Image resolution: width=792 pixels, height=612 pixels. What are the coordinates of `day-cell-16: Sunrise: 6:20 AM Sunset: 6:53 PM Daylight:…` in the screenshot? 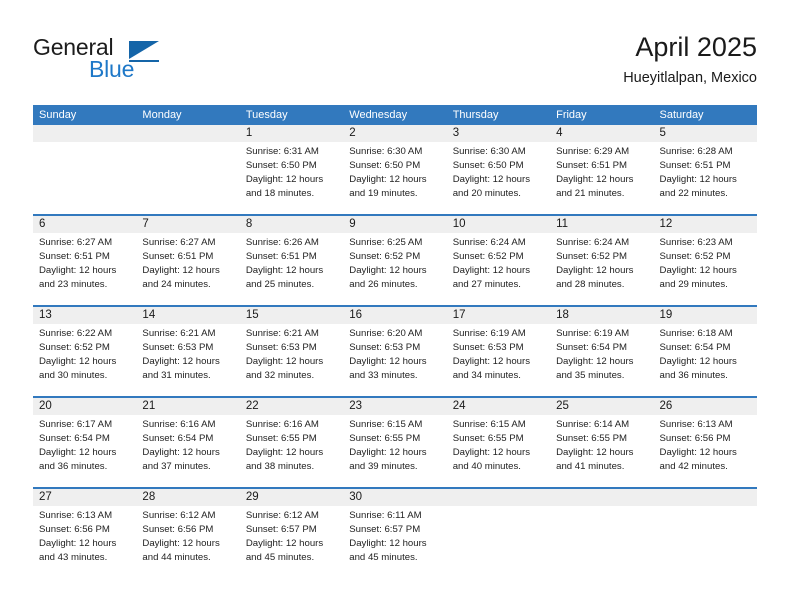 It's located at (394, 360).